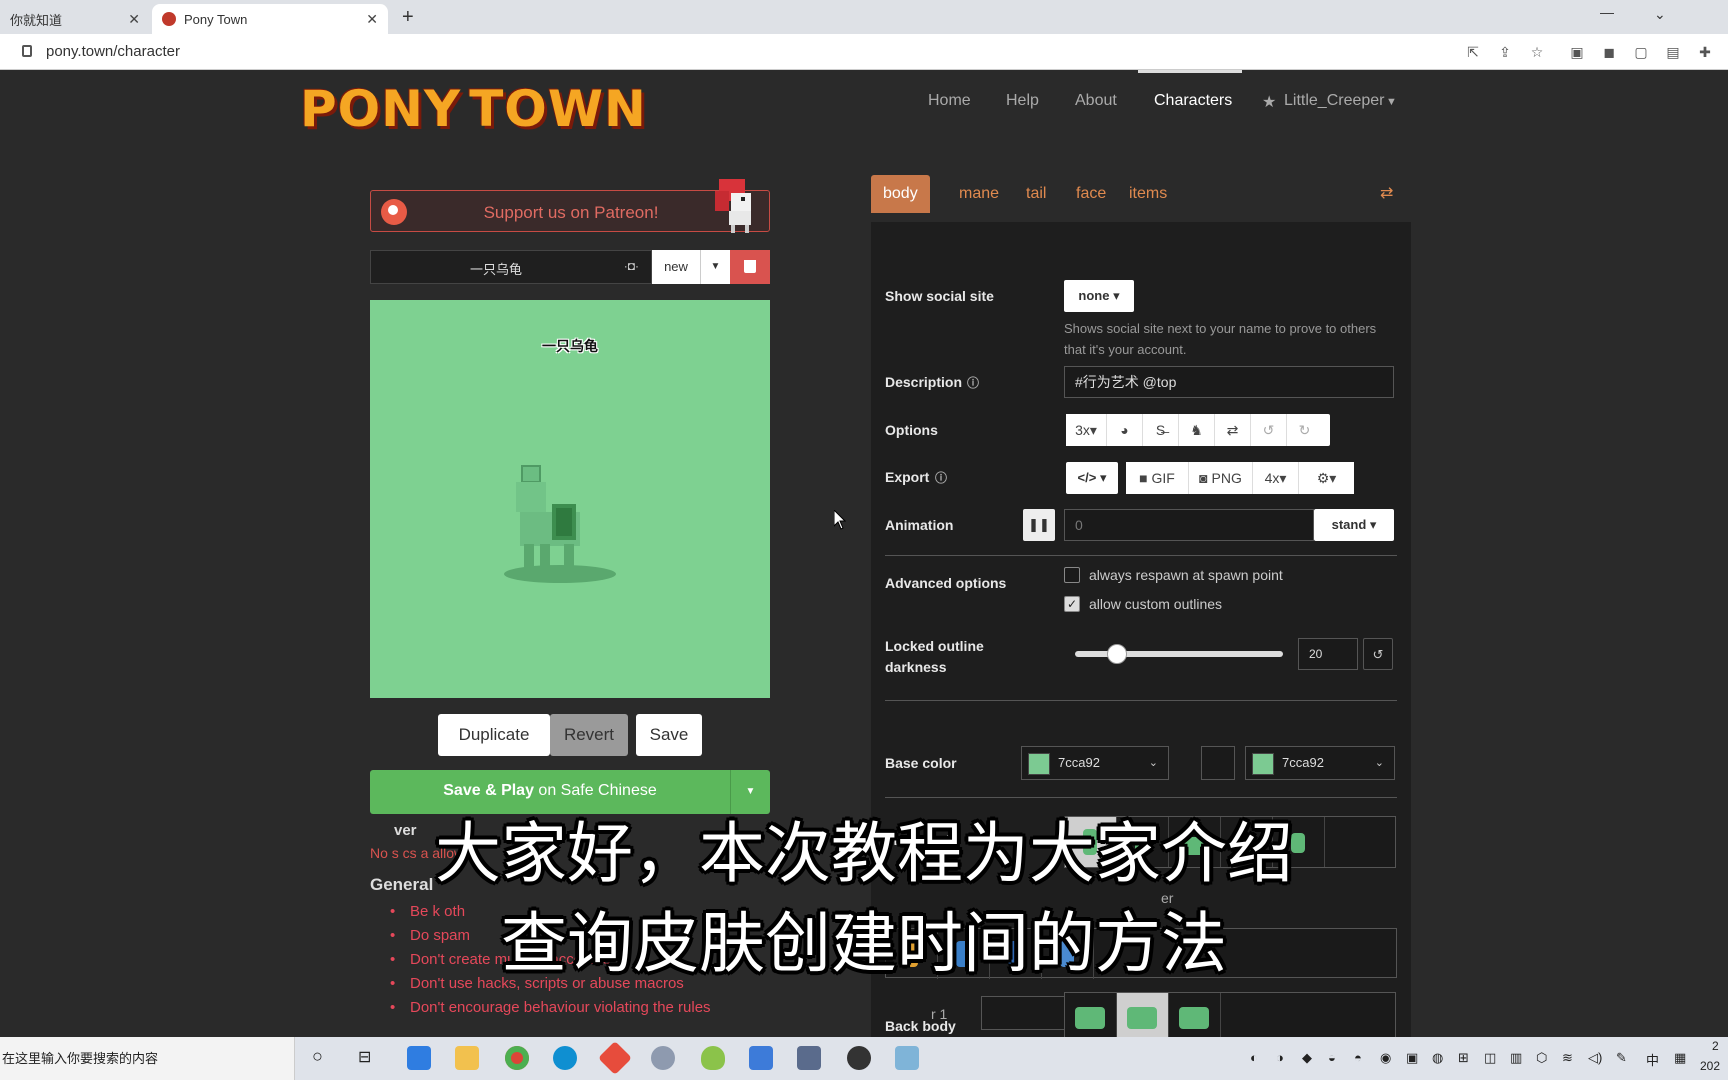 Image resolution: width=1728 pixels, height=1080 pixels. Describe the element at coordinates (1072, 575) in the screenshot. I see `respawn-checkbox` at that location.